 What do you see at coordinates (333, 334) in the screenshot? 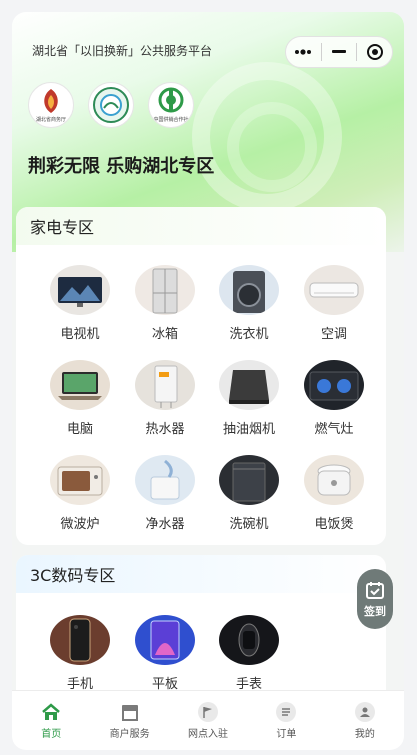
I see `category-label: 空调` at bounding box center [333, 334].